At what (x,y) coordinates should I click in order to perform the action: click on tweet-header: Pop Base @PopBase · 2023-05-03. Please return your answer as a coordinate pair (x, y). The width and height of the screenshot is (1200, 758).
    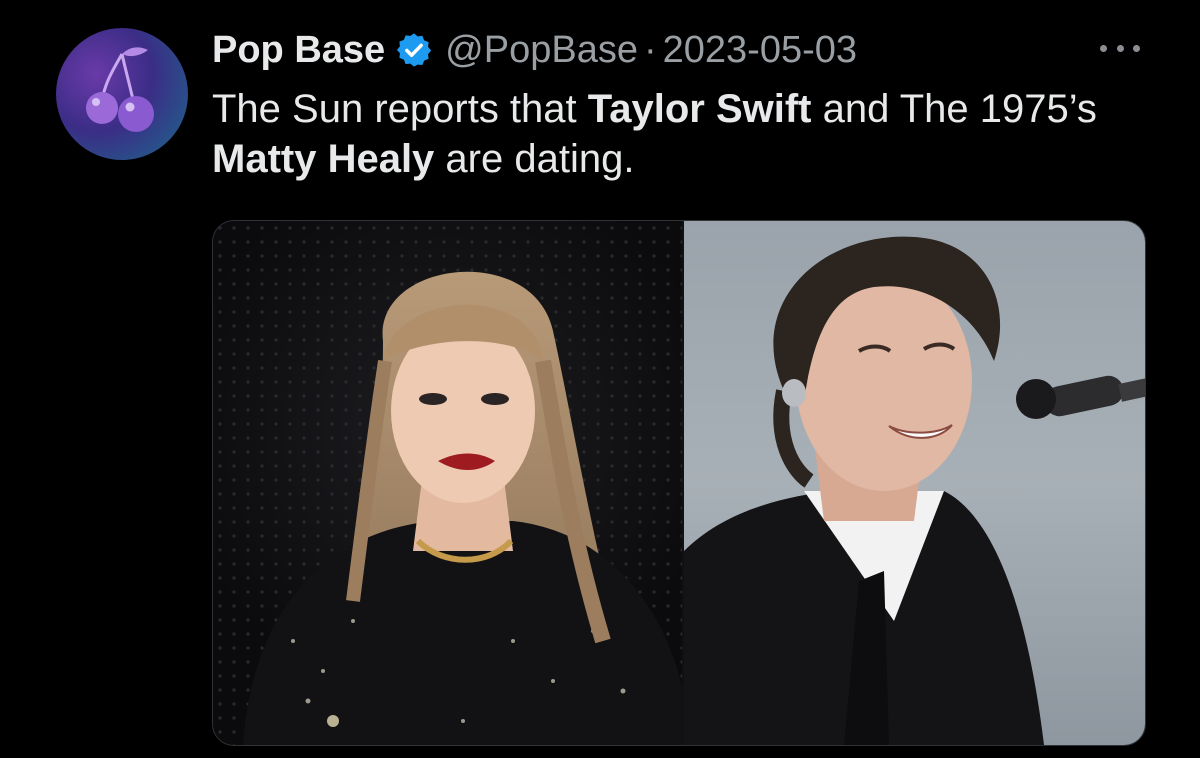
    Looking at the image, I should click on (534, 50).